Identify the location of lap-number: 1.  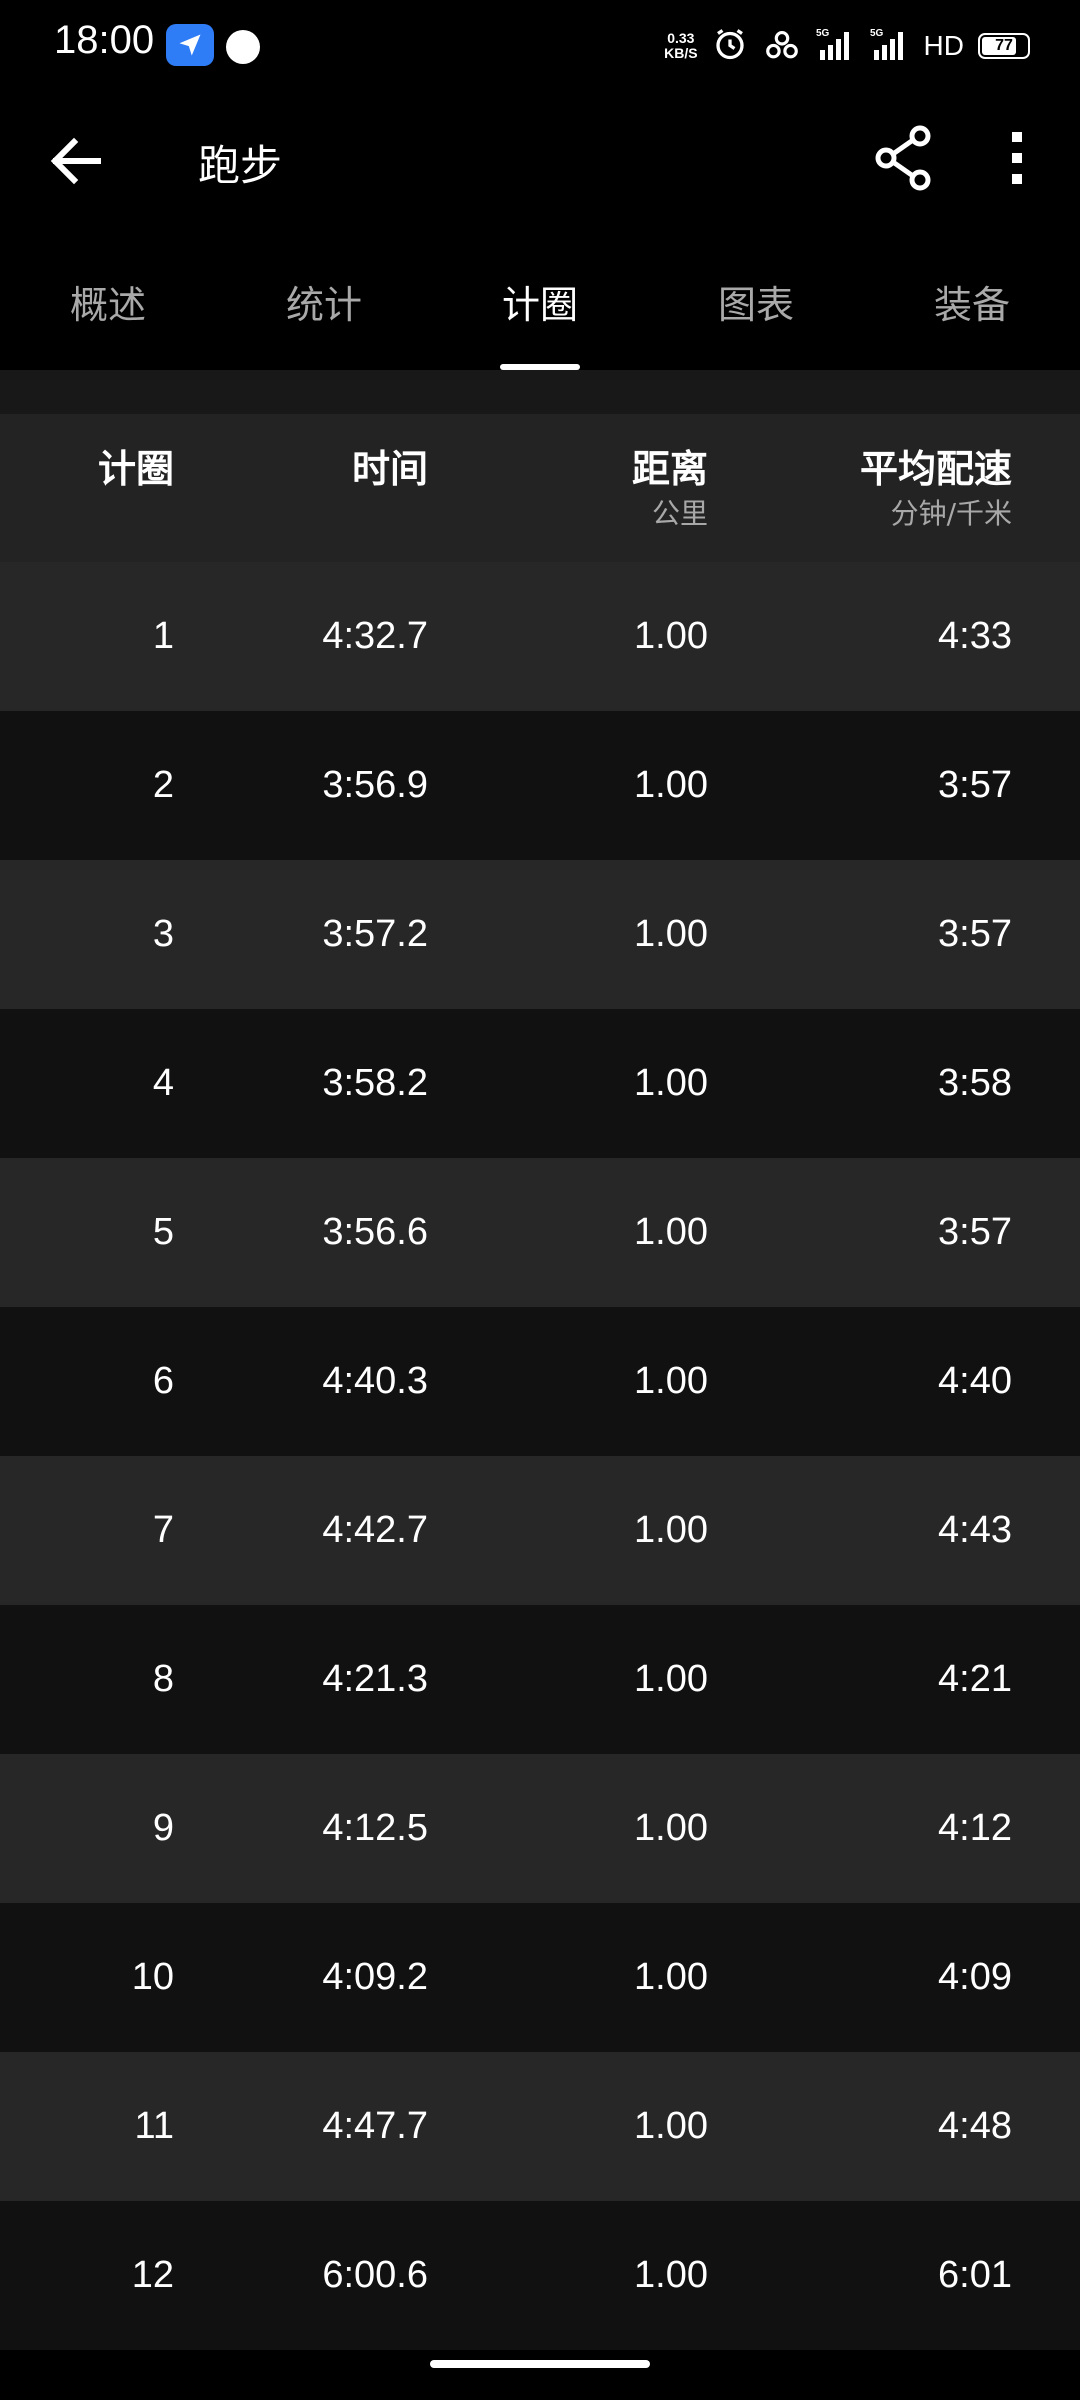
(163, 636).